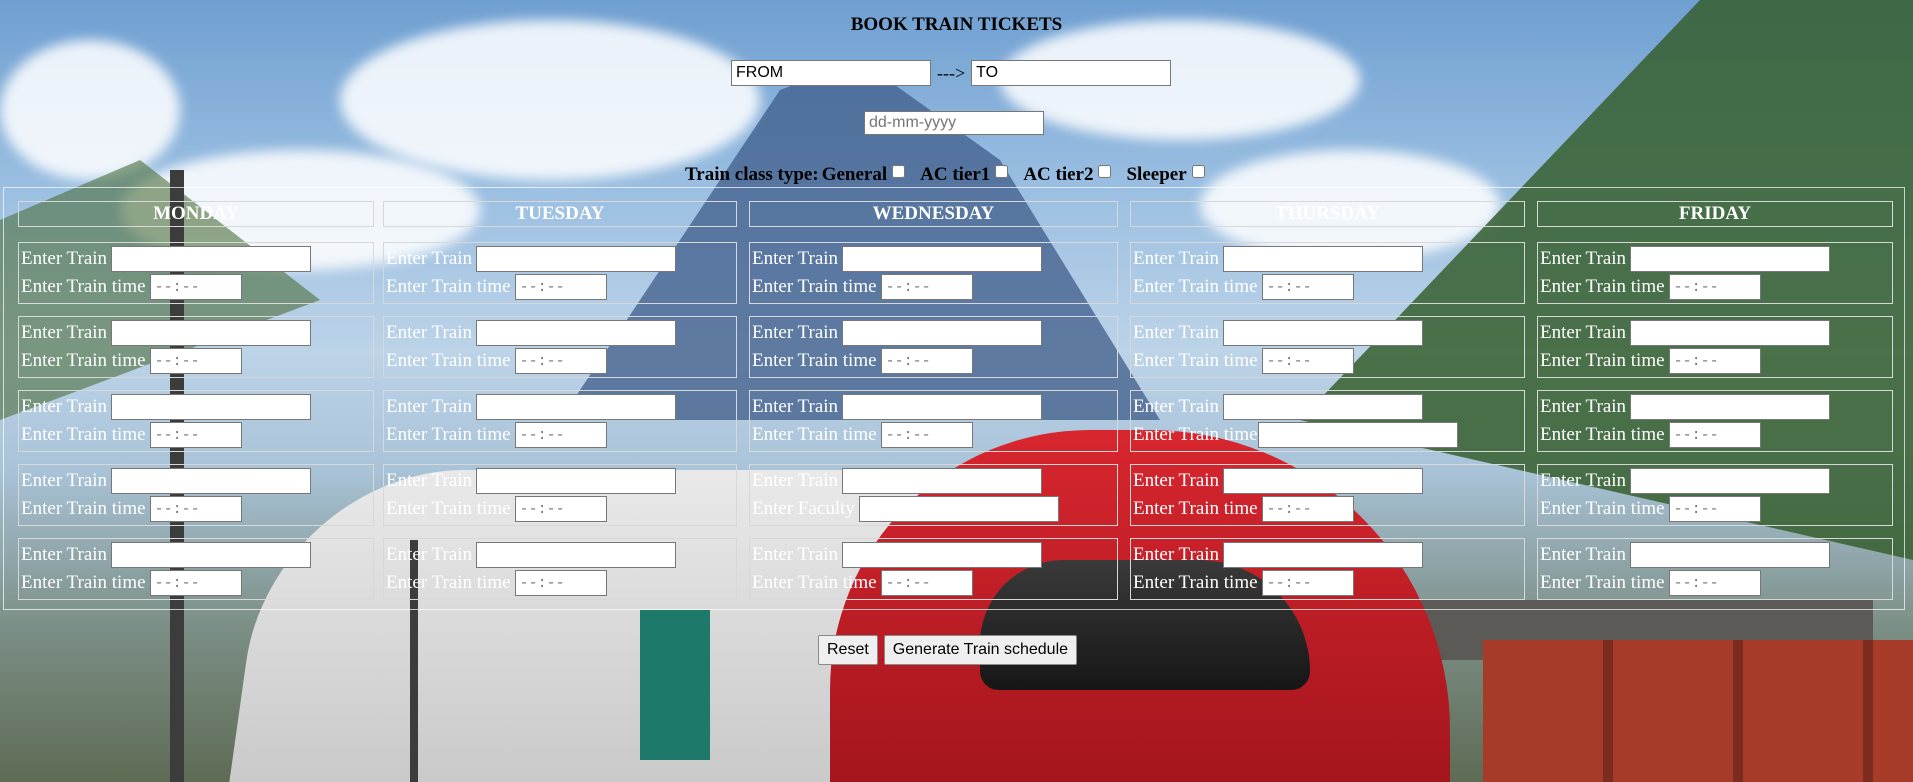 This screenshot has height=782, width=1913. I want to click on class-option-ac-tier1-label: AC tier1, so click(955, 174).